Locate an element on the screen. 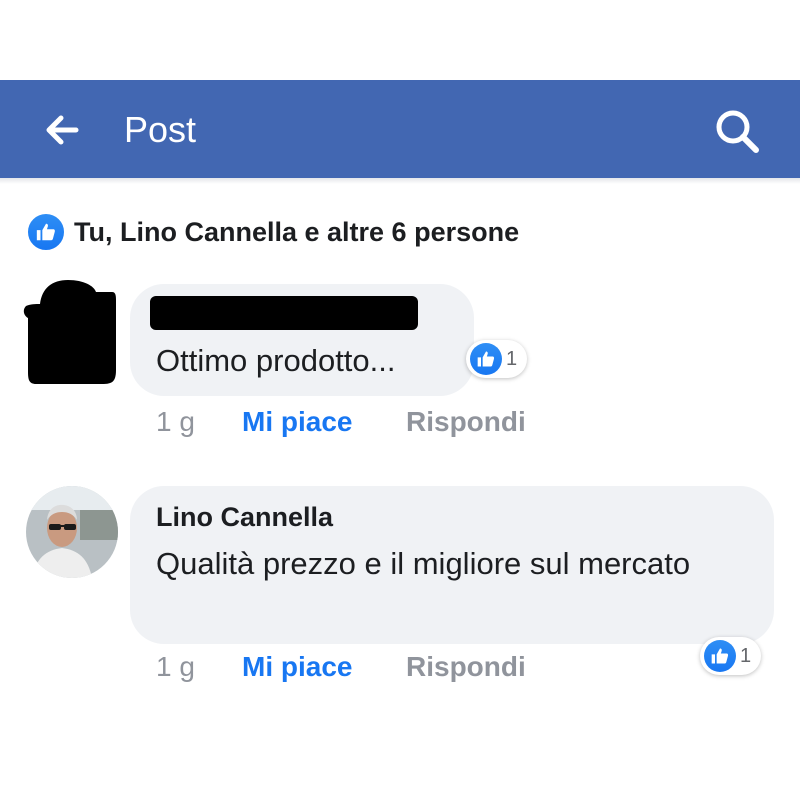 The image size is (800, 800). reactions-summary-text: Tu, Lino Cannella e altre 6 persone is located at coordinates (297, 231).